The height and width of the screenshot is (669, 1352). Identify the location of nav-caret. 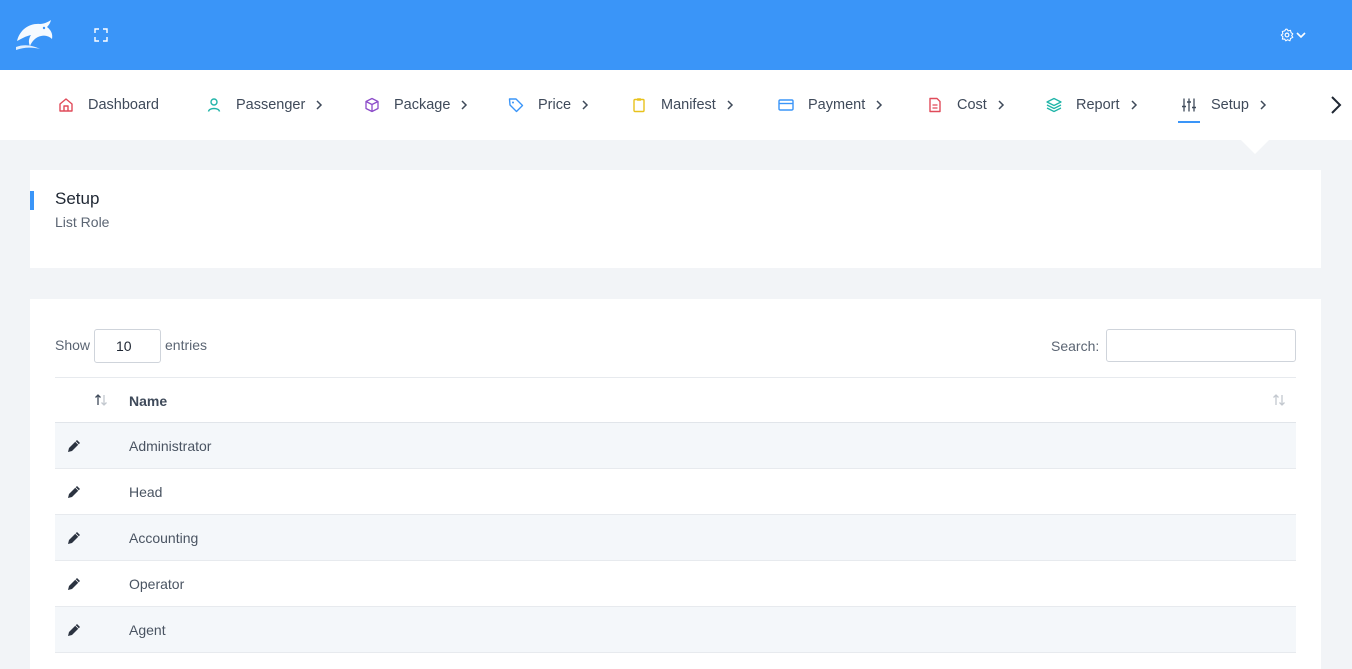
(1255, 147).